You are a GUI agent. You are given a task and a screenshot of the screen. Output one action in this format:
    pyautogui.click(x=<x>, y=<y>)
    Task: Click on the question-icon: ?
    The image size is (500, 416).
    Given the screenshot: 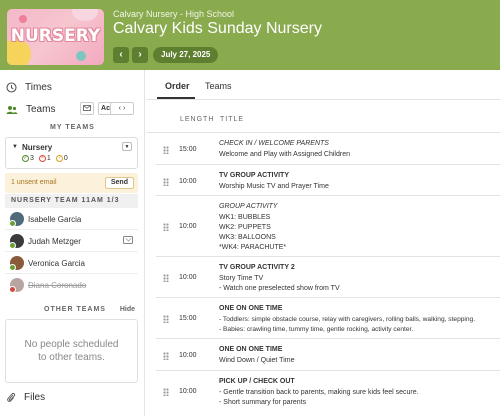 What is the action you would take?
    pyautogui.click(x=59, y=158)
    